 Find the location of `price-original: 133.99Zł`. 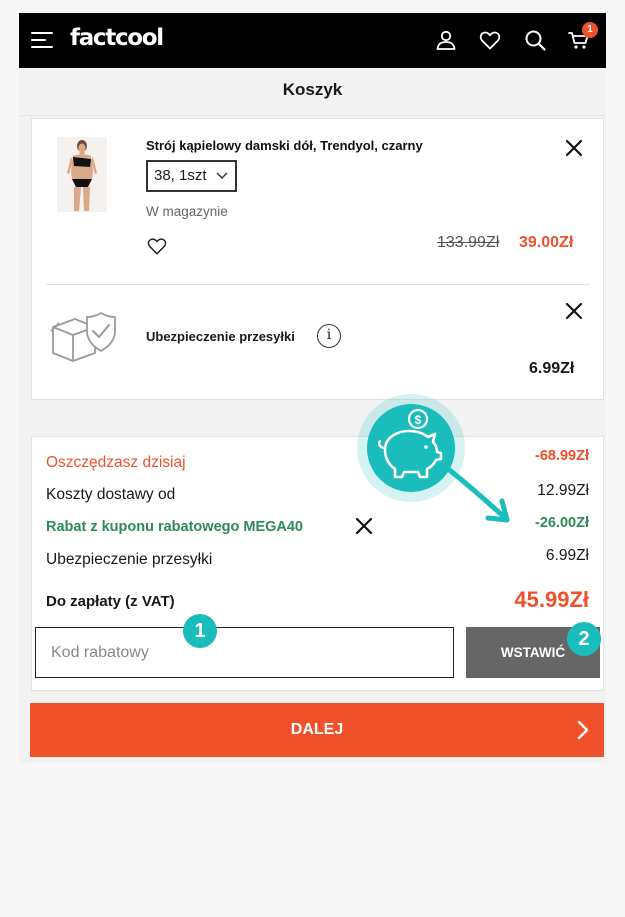

price-original: 133.99Zł is located at coordinates (468, 242).